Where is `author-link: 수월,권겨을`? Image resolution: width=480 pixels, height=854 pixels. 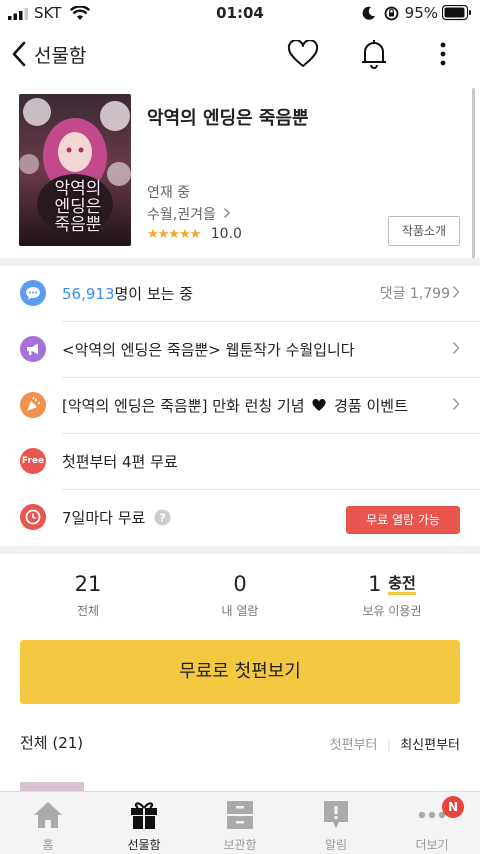 author-link: 수월,권겨을 is located at coordinates (189, 214).